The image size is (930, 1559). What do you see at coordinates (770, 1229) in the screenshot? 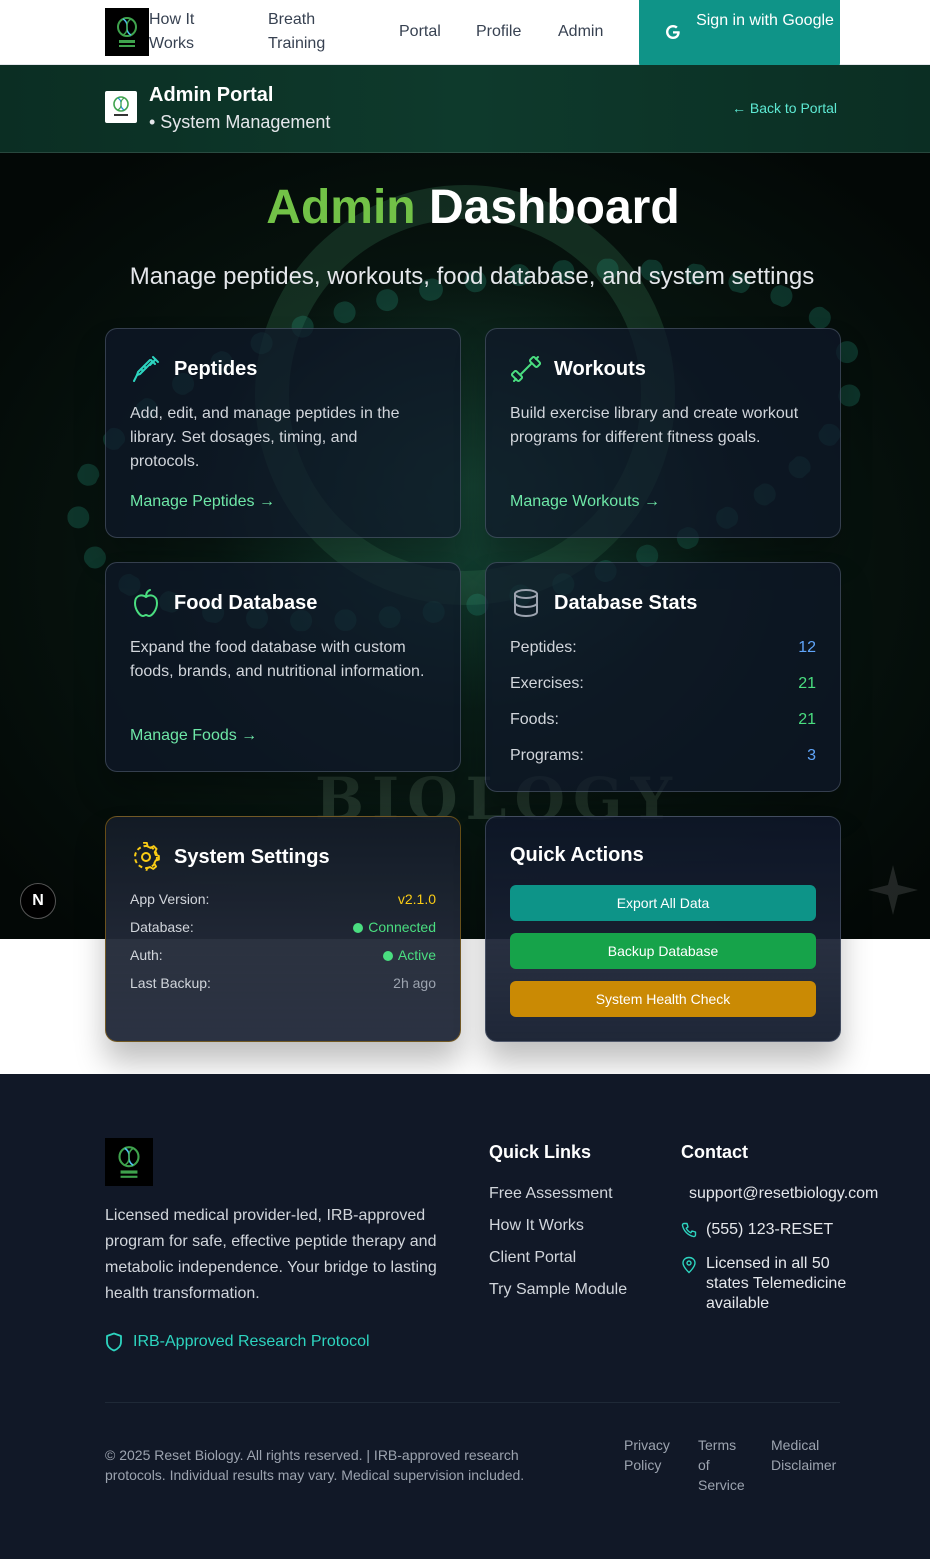
I see `contact-phone-text: (555) 123-RESET` at bounding box center [770, 1229].